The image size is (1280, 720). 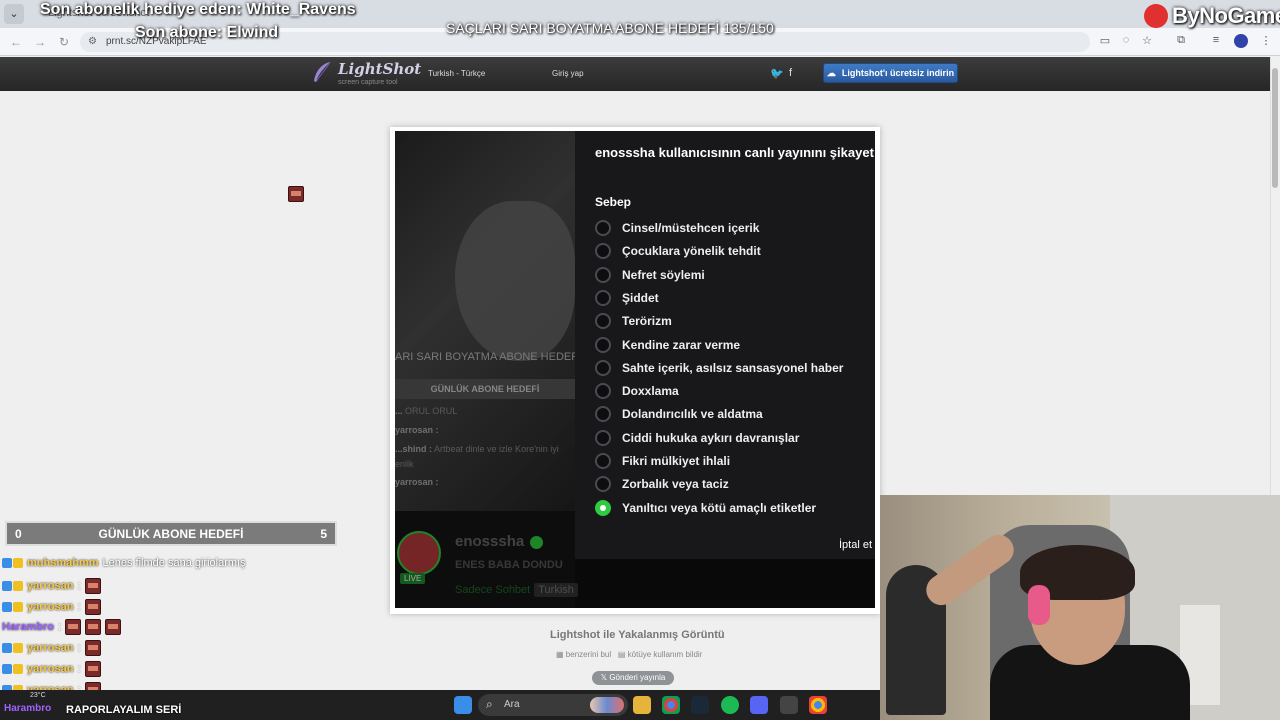 What do you see at coordinates (1105, 40) in the screenshot?
I see `cast-icon: ▭` at bounding box center [1105, 40].